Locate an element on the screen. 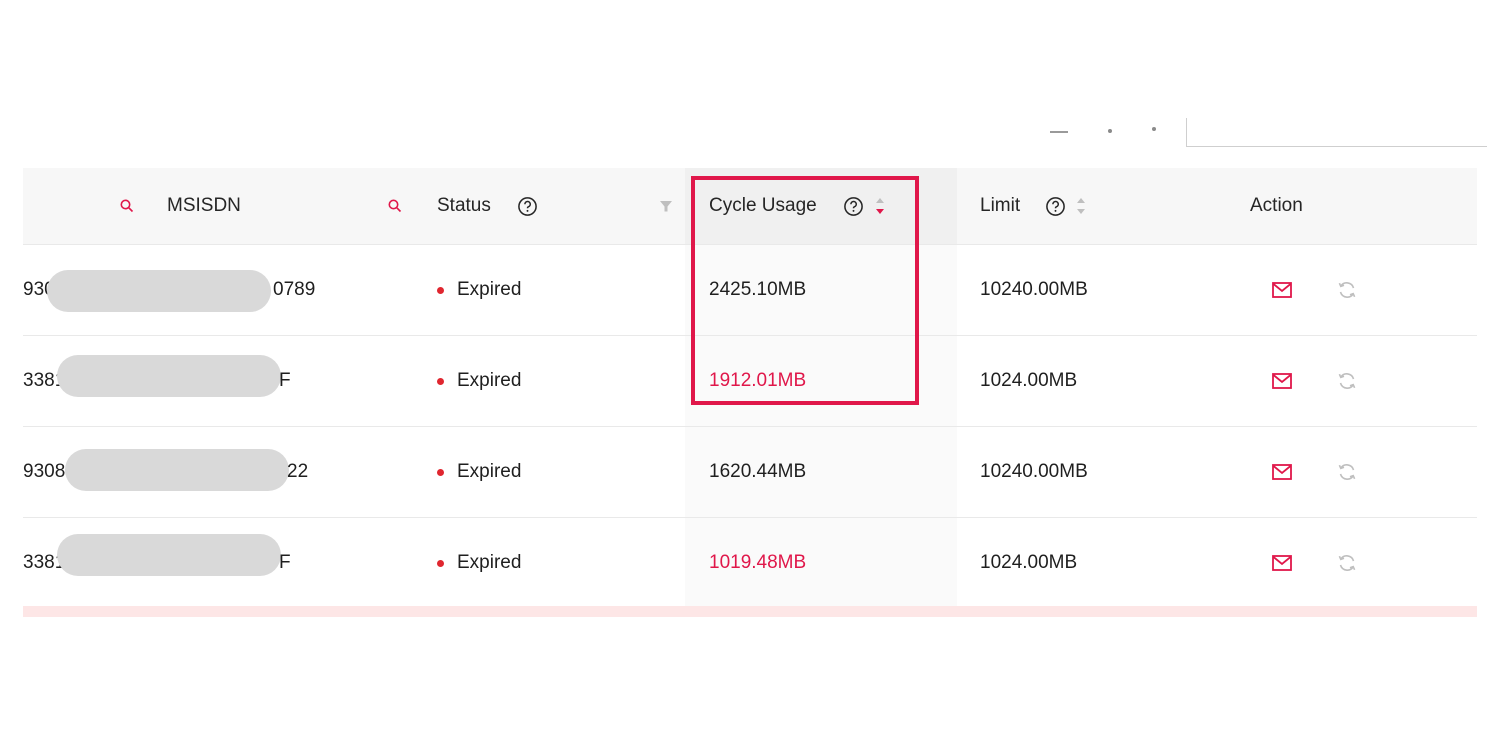 The image size is (1500, 750). column-header-status-wrap: Status is located at coordinates (488, 206).